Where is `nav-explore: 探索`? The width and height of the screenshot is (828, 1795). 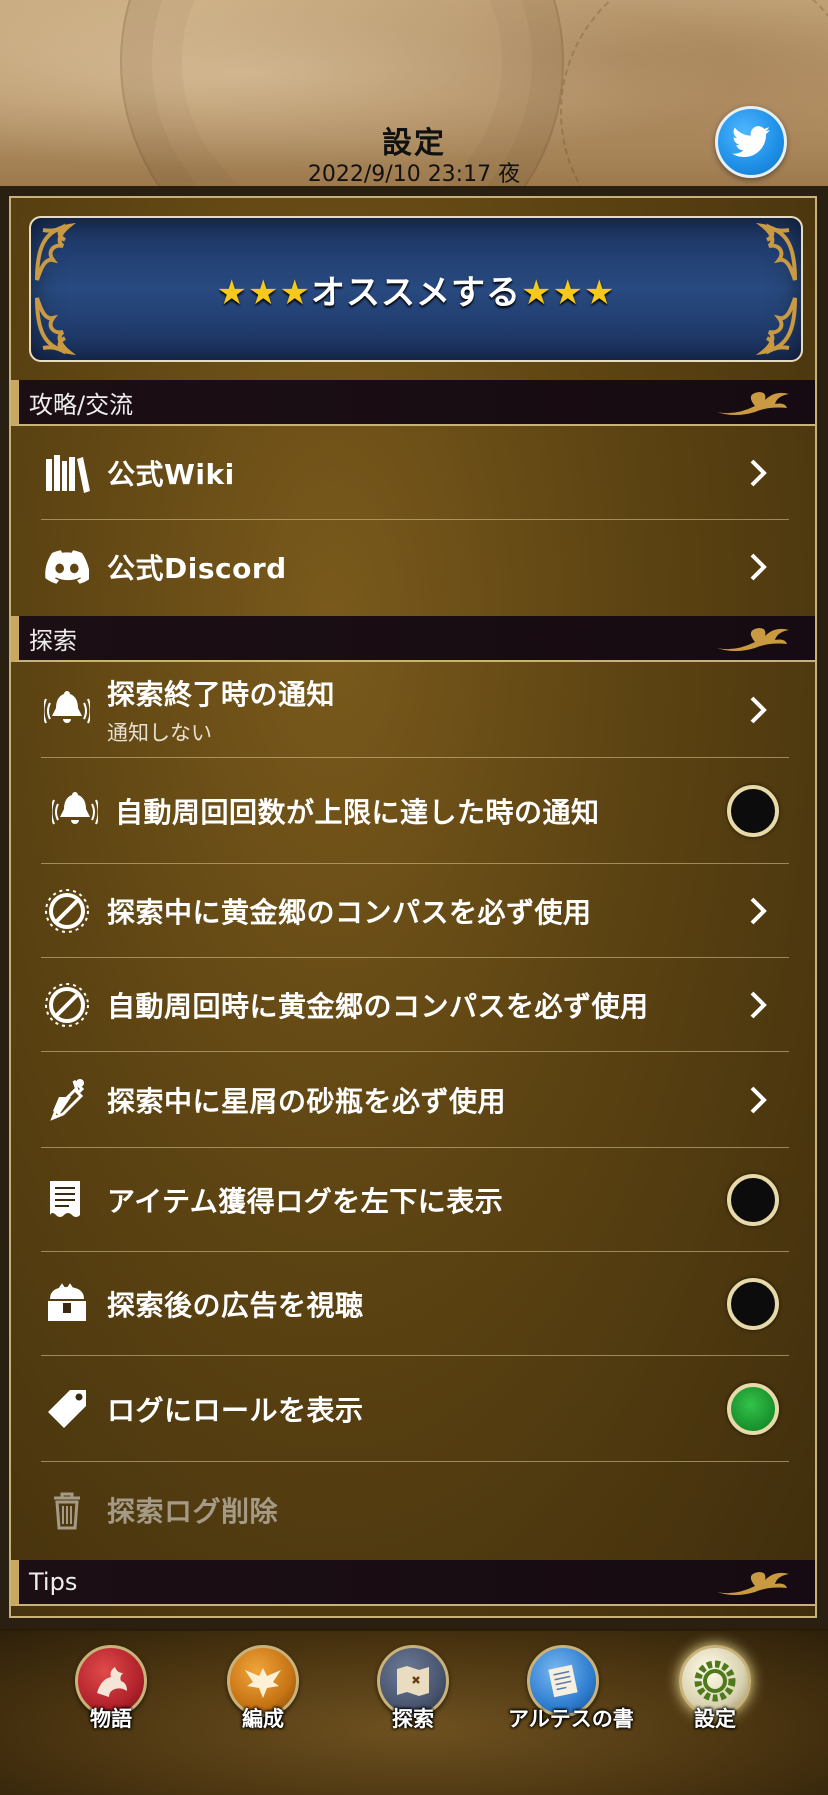
nav-explore: 探索 is located at coordinates (413, 1689).